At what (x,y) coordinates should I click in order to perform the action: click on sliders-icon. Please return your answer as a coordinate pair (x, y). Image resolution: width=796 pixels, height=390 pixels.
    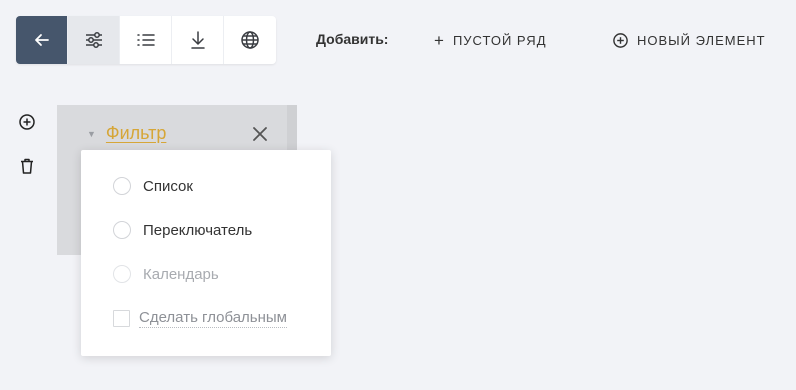
    Looking at the image, I should click on (93, 40).